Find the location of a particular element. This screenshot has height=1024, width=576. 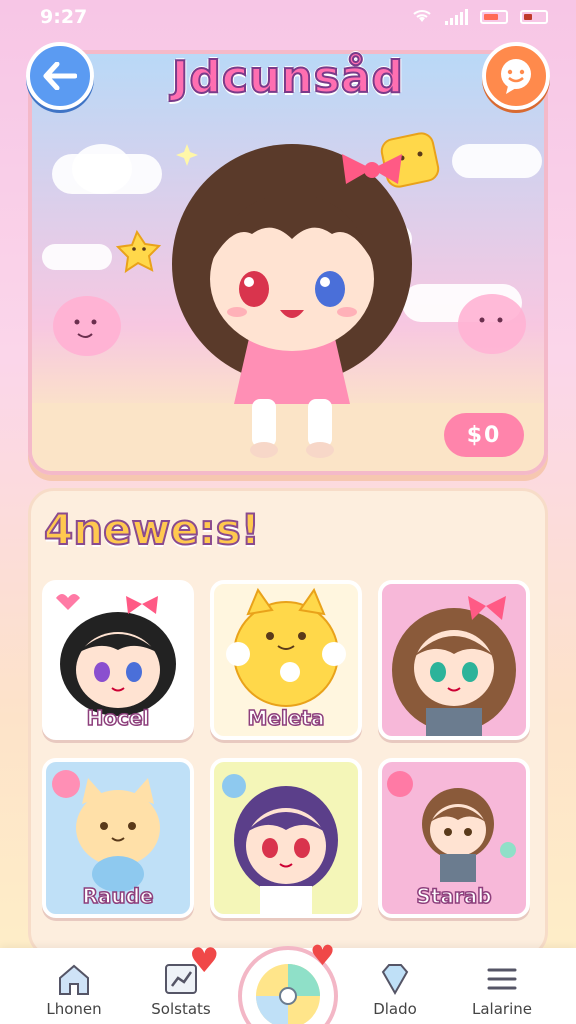

character-tile: Meleta is located at coordinates (286, 660).